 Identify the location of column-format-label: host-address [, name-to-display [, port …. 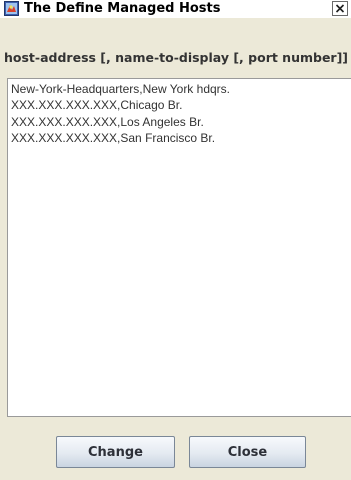
(176, 57).